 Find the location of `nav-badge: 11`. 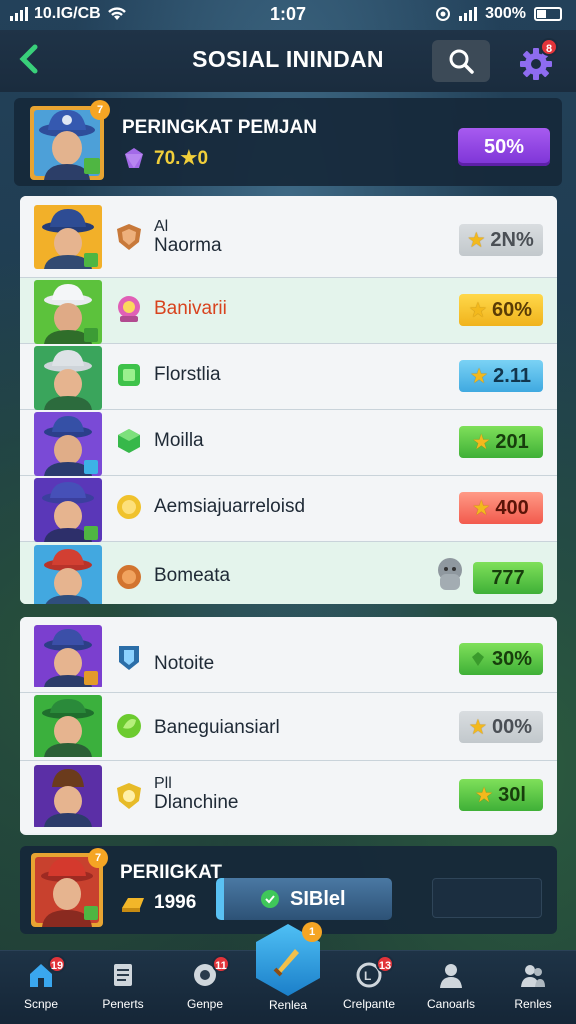

nav-badge: 11 is located at coordinates (221, 964).